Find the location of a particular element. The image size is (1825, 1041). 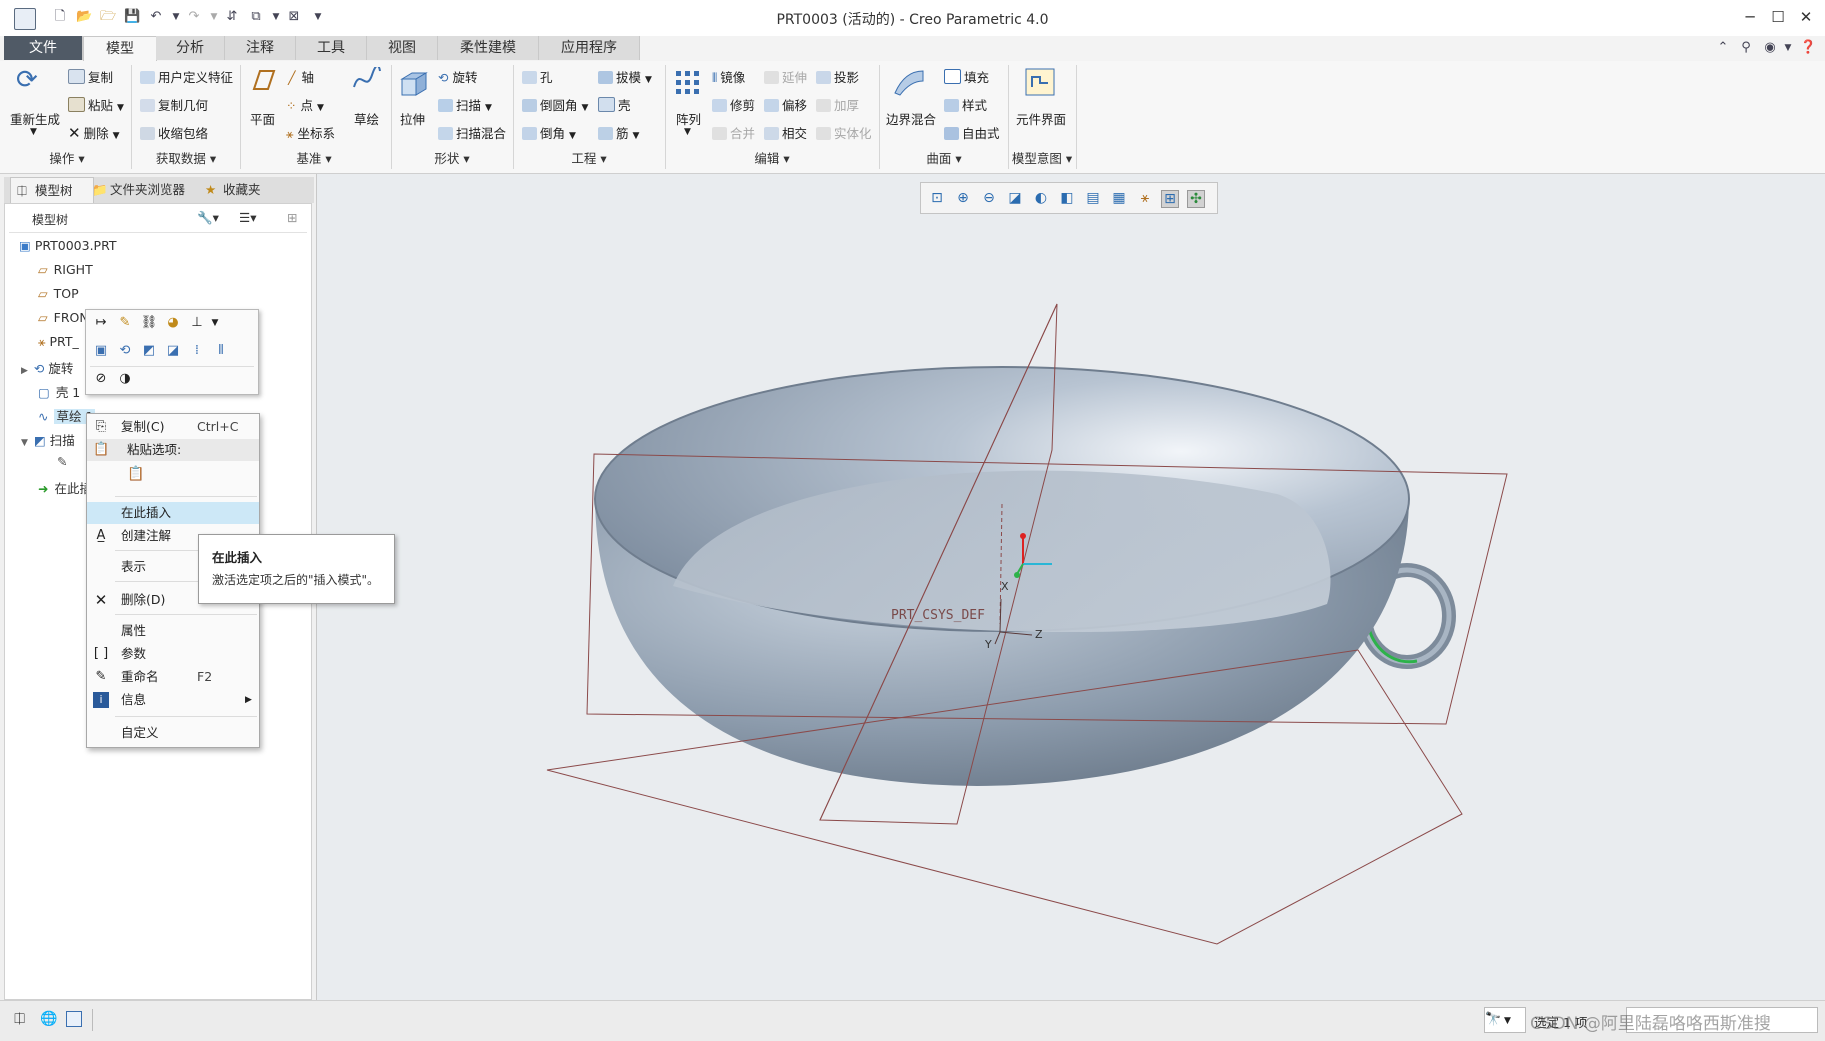

swept-blend-button: 扫描混合 is located at coordinates (472, 132).